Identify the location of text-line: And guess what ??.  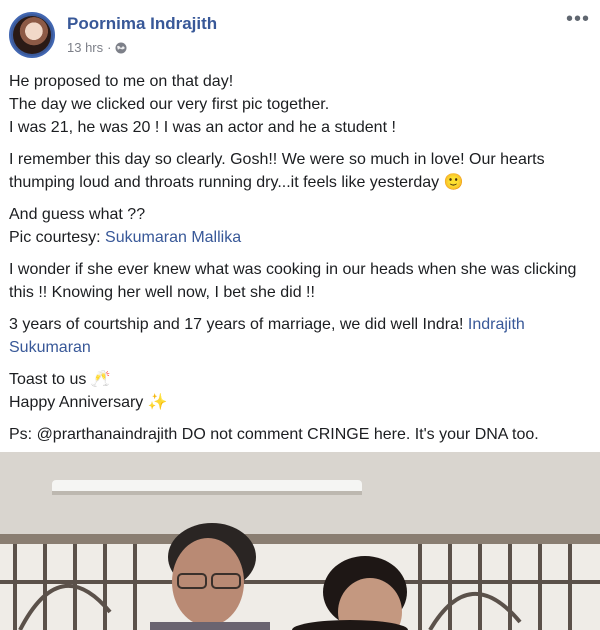
(77, 214).